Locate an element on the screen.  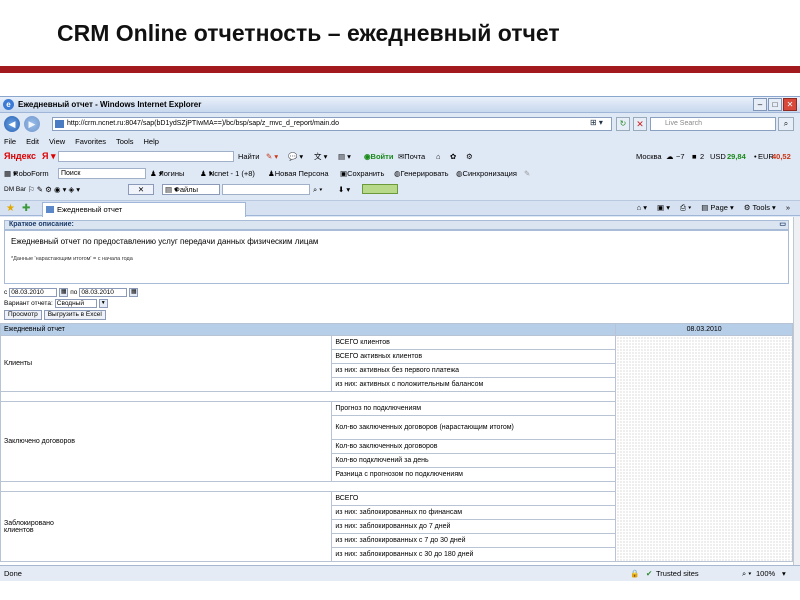
menu-tools: Tools is located at coordinates (125, 141).